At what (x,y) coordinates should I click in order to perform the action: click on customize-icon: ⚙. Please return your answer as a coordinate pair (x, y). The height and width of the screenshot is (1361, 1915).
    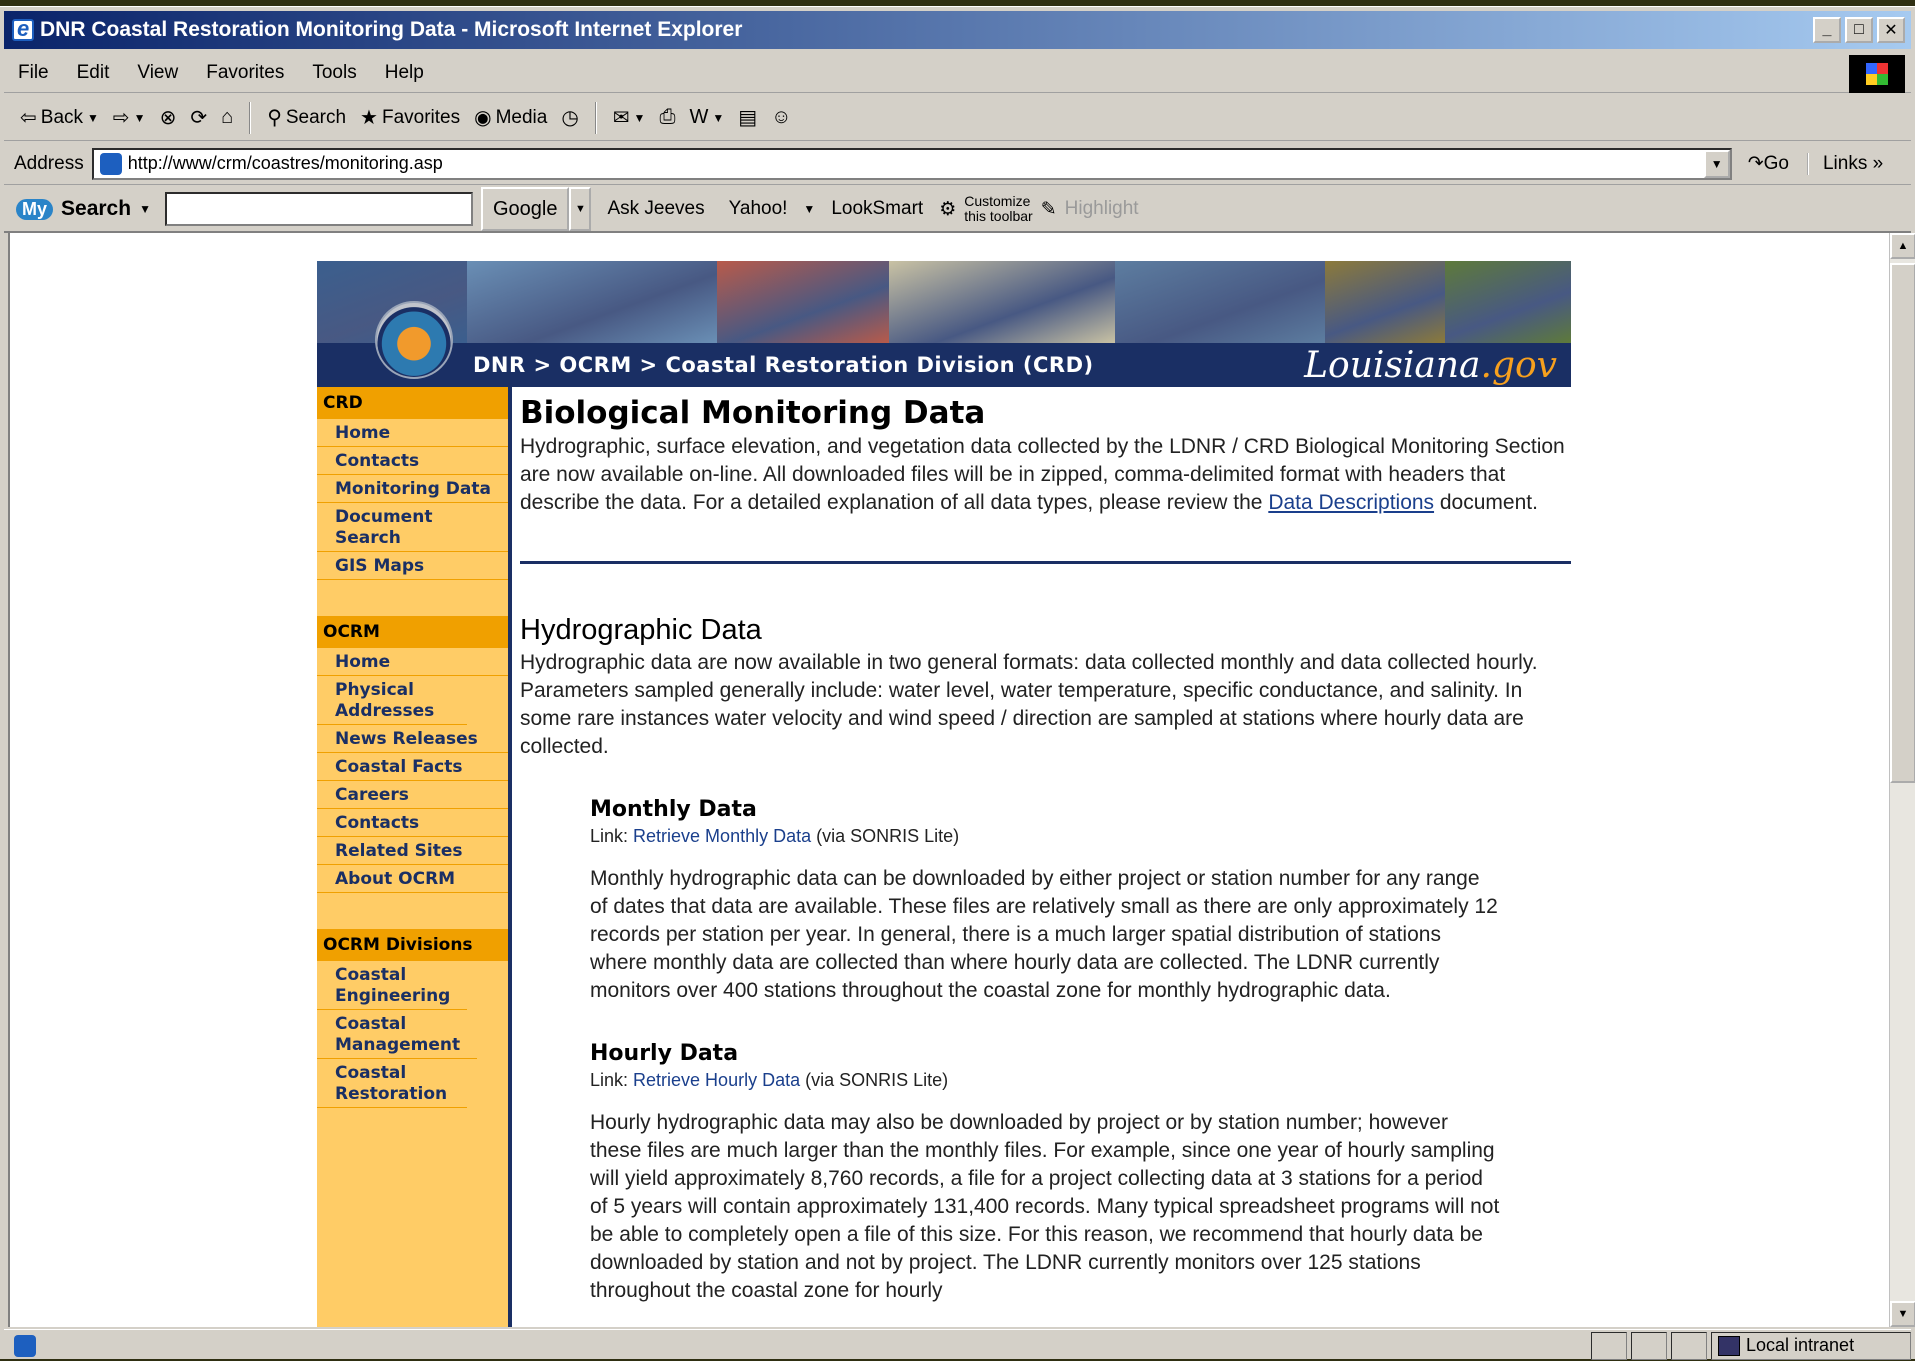
    Looking at the image, I should click on (948, 209).